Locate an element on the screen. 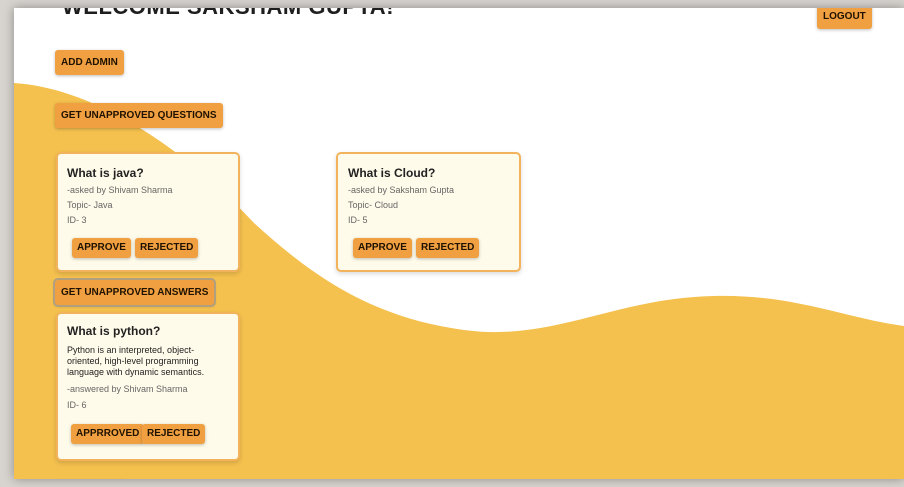 The width and height of the screenshot is (904, 487). question-title: What is java? is located at coordinates (105, 173).